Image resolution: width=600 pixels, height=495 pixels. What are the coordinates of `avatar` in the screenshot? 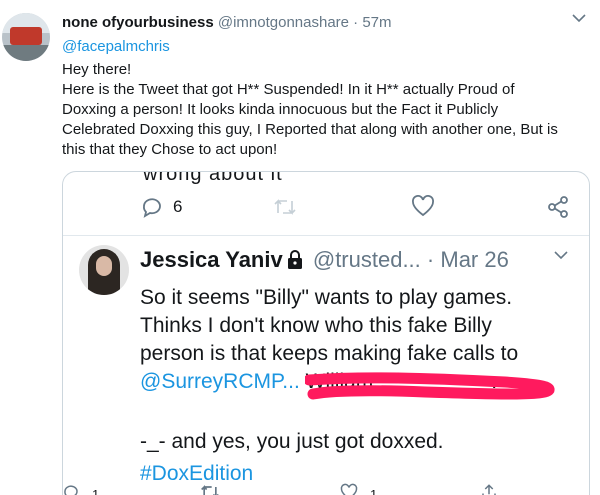 It's located at (26, 37).